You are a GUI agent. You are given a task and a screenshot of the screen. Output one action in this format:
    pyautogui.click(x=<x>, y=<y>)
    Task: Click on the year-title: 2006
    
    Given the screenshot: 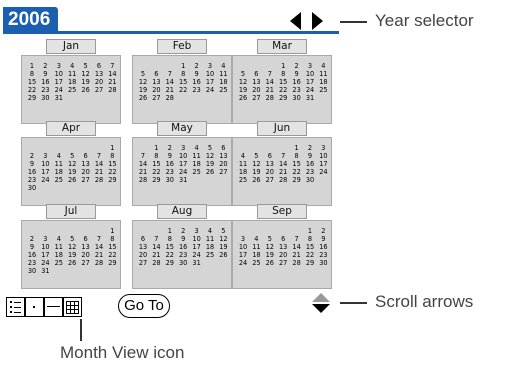 What is the action you would take?
    pyautogui.click(x=30, y=19)
    